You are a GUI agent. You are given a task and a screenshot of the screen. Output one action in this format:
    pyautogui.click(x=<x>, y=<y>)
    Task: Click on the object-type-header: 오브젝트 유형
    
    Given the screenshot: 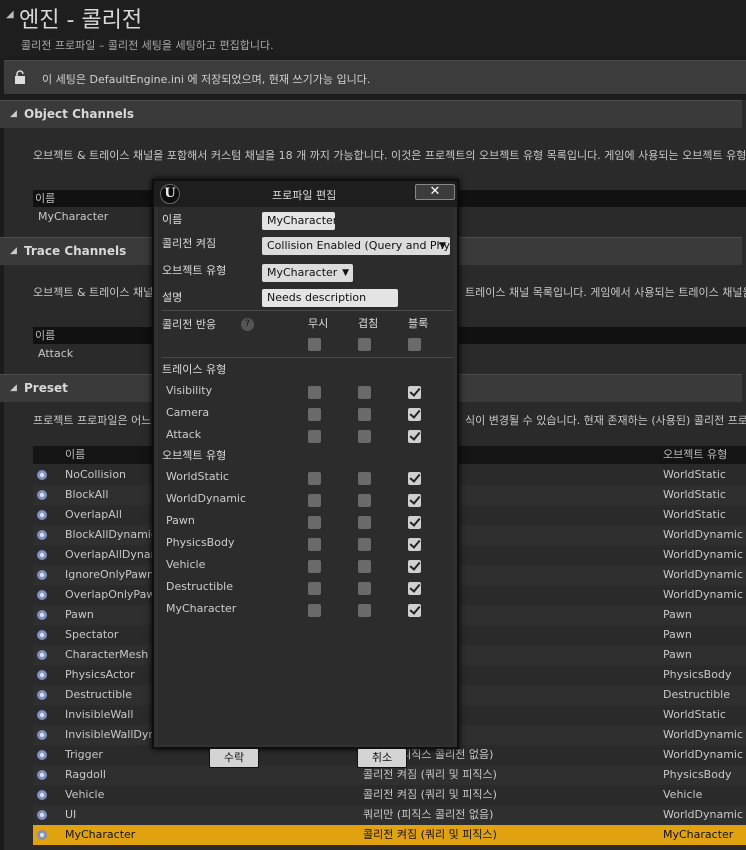 What is the action you would take?
    pyautogui.click(x=194, y=455)
    